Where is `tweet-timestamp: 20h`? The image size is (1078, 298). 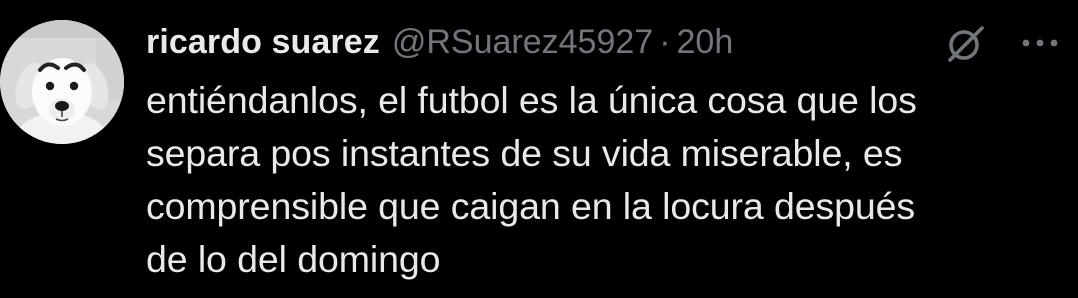 tweet-timestamp: 20h is located at coordinates (705, 42).